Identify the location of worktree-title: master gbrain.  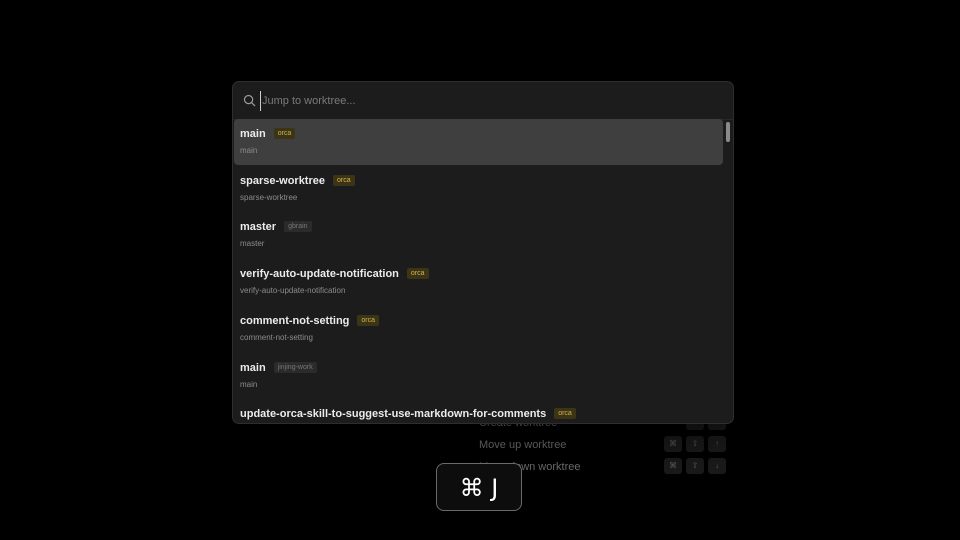
(276, 227).